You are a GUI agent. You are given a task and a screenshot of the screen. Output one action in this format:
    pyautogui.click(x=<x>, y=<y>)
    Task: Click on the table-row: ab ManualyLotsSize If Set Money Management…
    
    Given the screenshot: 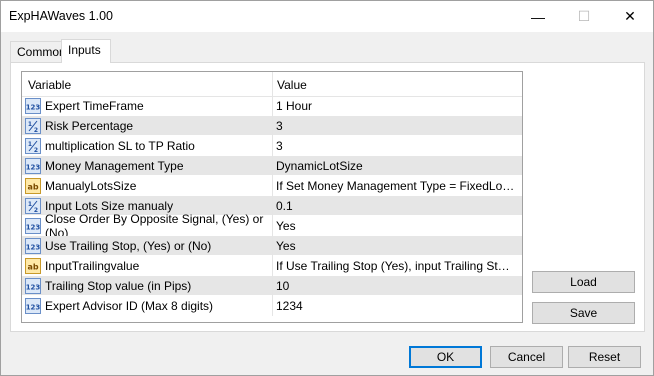 What is the action you would take?
    pyautogui.click(x=272, y=186)
    